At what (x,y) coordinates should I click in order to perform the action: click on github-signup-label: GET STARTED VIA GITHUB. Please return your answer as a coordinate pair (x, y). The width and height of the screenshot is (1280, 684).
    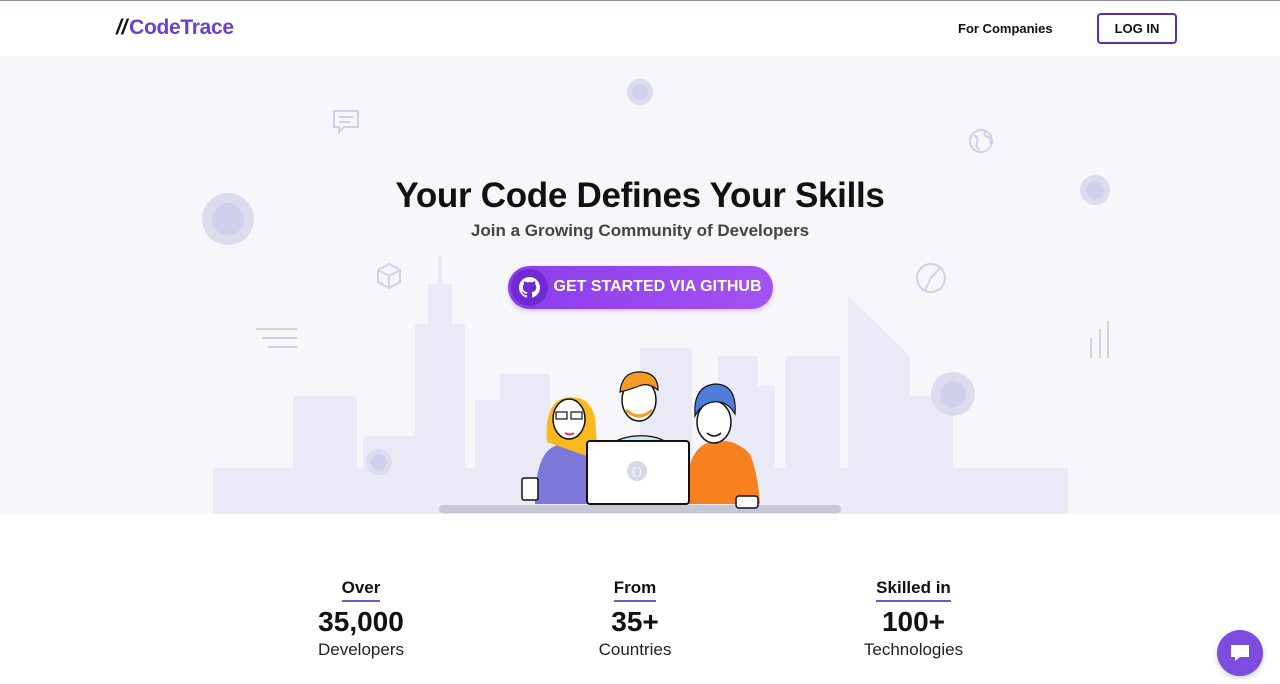
    Looking at the image, I should click on (657, 286).